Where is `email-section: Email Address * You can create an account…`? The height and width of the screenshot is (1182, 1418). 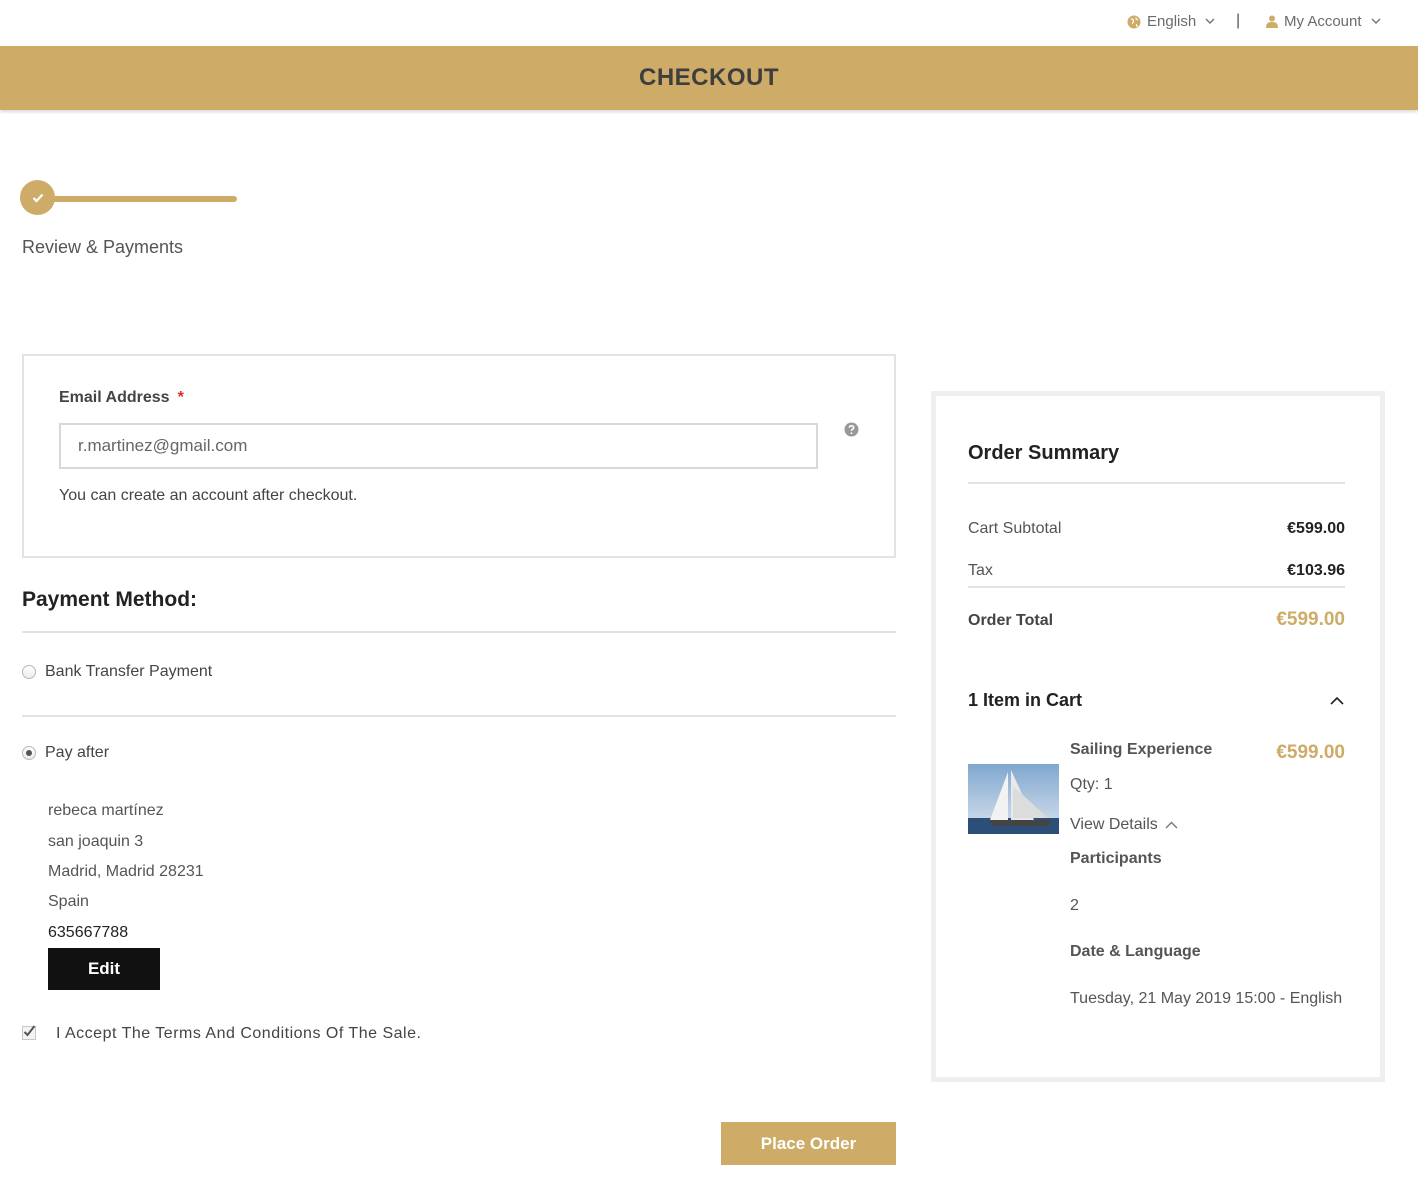 email-section: Email Address * You can create an account… is located at coordinates (459, 456).